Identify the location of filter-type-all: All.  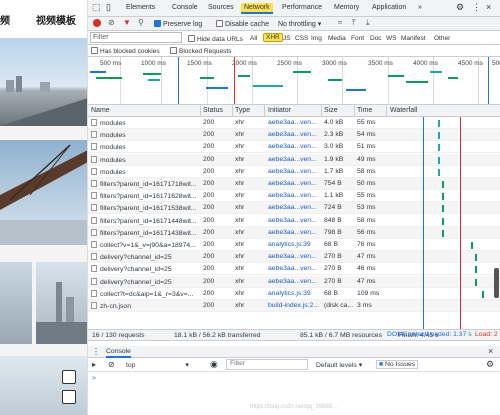
(253, 38).